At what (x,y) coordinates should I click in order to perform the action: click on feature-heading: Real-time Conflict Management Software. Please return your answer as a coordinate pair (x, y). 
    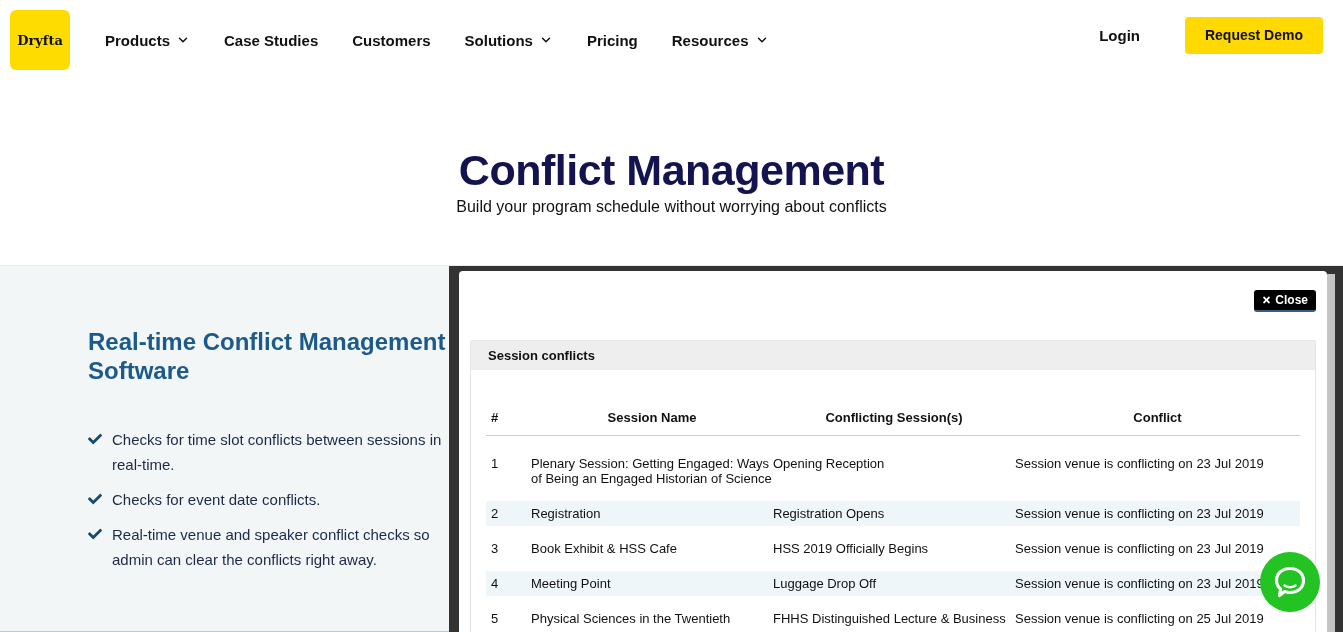
    Looking at the image, I should click on (267, 356).